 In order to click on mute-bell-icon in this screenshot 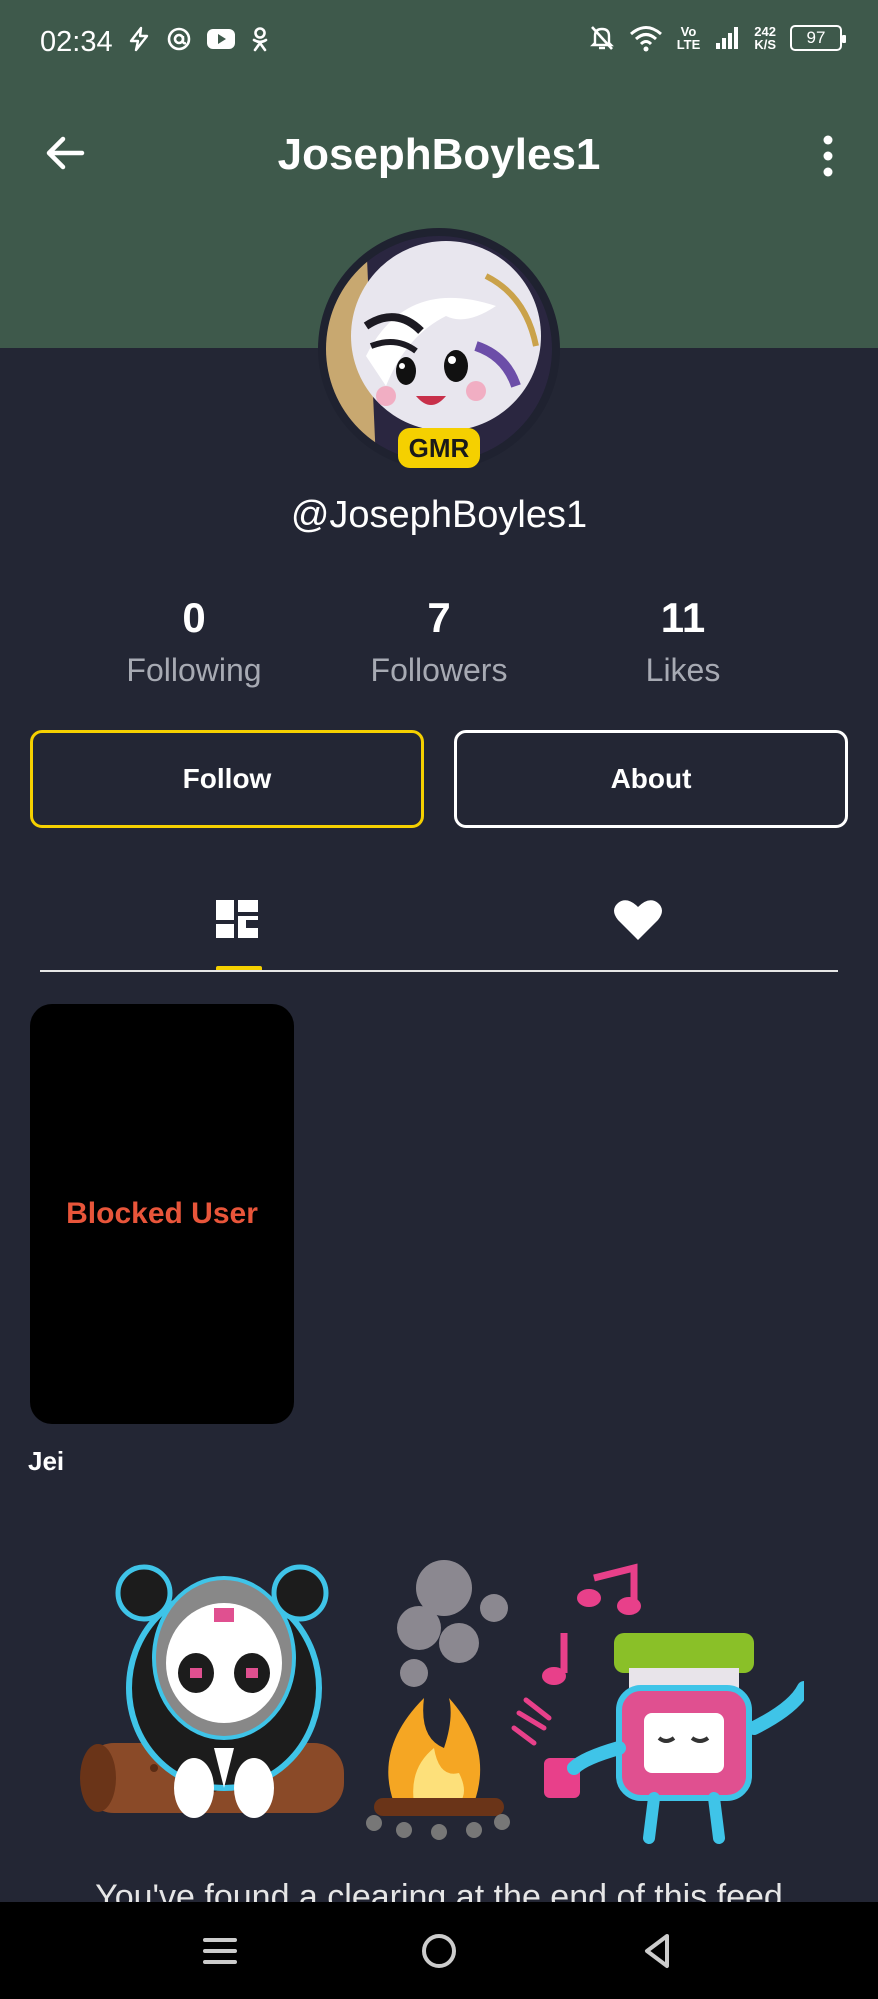, I will do `click(601, 38)`.